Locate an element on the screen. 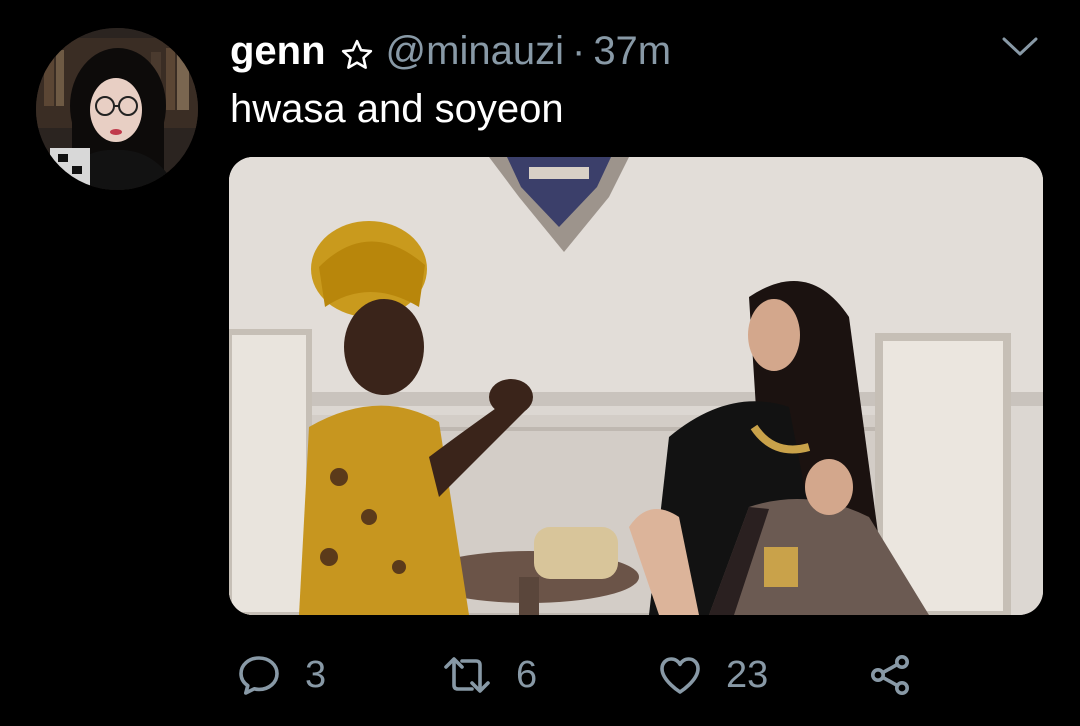 This screenshot has height=726, width=1080. reply-button: 3 is located at coordinates (280, 675).